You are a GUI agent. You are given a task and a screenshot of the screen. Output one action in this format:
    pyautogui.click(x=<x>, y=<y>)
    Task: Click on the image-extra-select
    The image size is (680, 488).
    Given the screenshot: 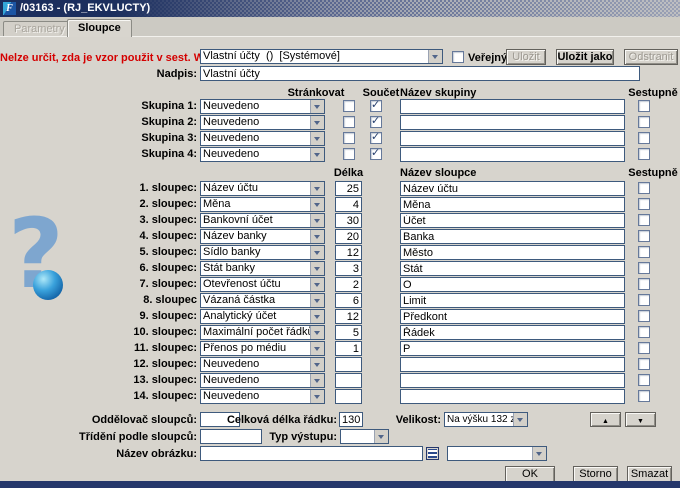 What is the action you would take?
    pyautogui.click(x=497, y=453)
    